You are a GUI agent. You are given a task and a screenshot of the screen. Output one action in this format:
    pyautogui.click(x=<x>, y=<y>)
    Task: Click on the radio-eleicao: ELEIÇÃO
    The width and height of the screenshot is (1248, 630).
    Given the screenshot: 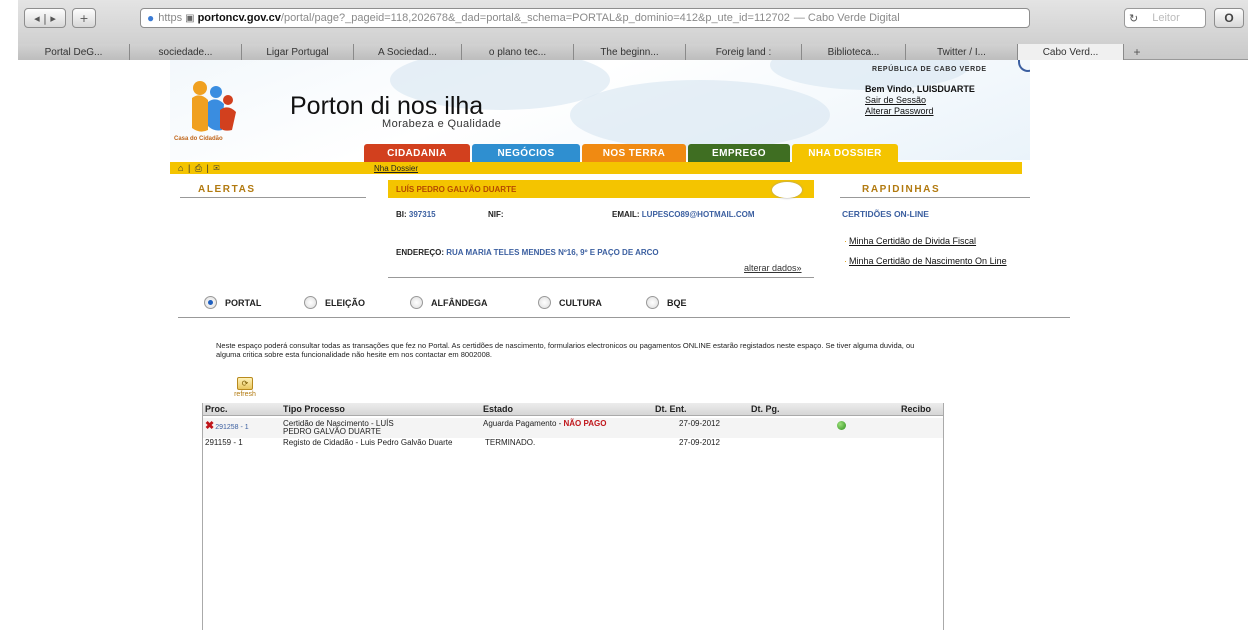 What is the action you would take?
    pyautogui.click(x=334, y=302)
    